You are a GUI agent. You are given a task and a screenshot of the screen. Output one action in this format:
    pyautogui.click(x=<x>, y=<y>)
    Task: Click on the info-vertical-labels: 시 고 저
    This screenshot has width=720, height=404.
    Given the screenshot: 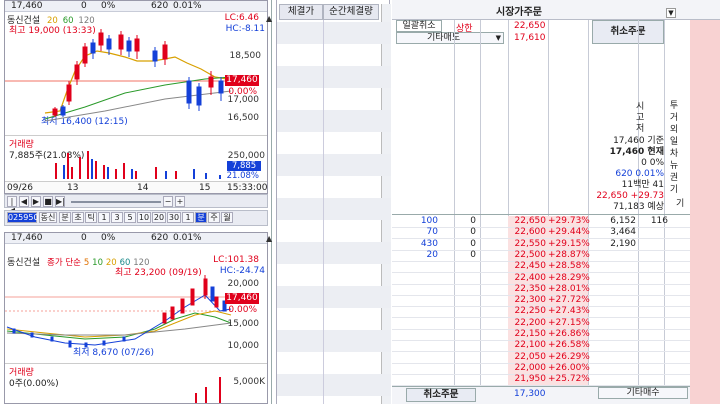 What is the action you would take?
    pyautogui.click(x=640, y=118)
    